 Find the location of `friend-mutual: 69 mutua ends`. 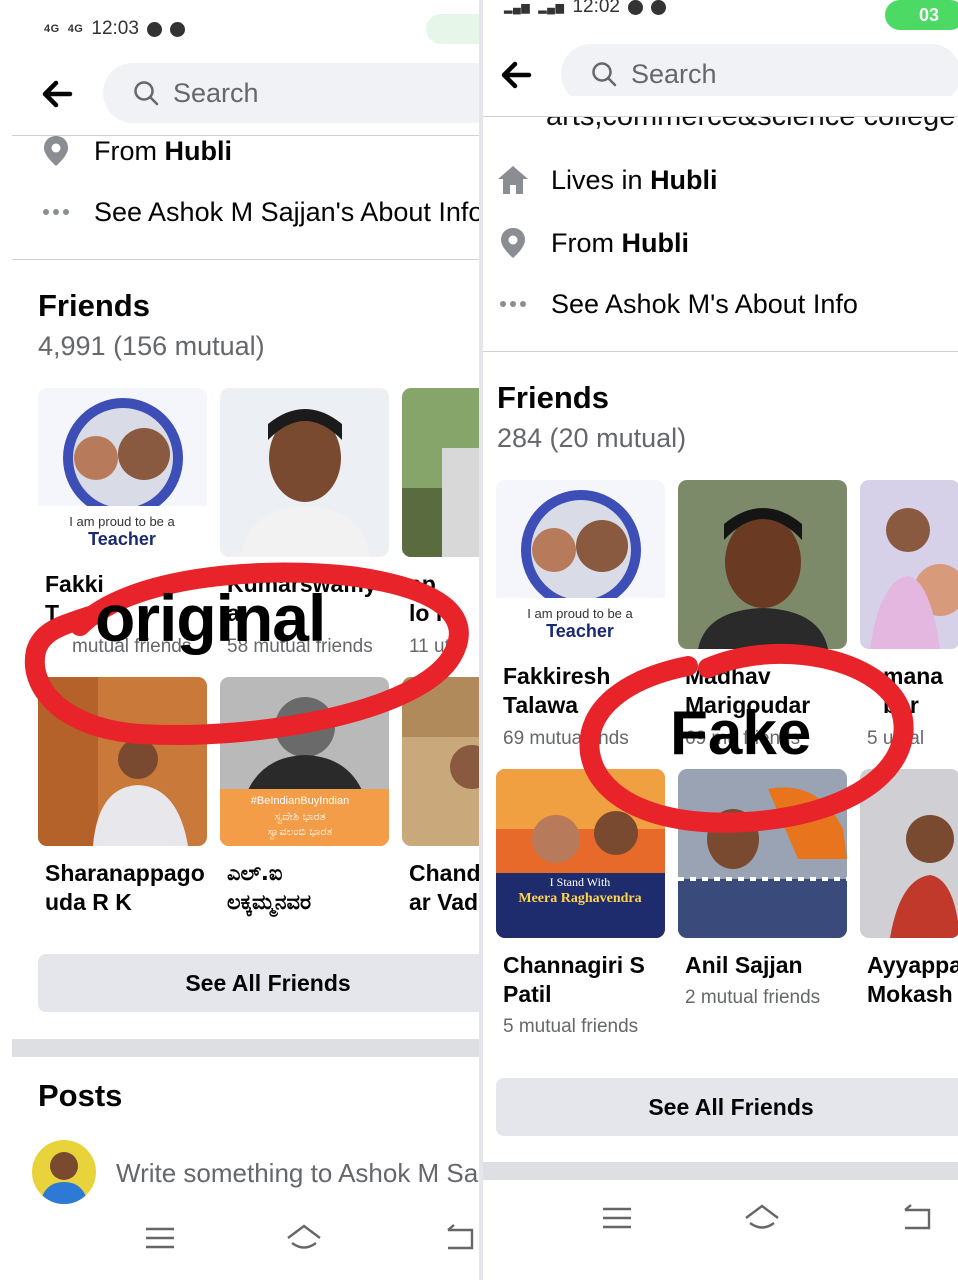

friend-mutual: 69 mutua ends is located at coordinates (566, 738).